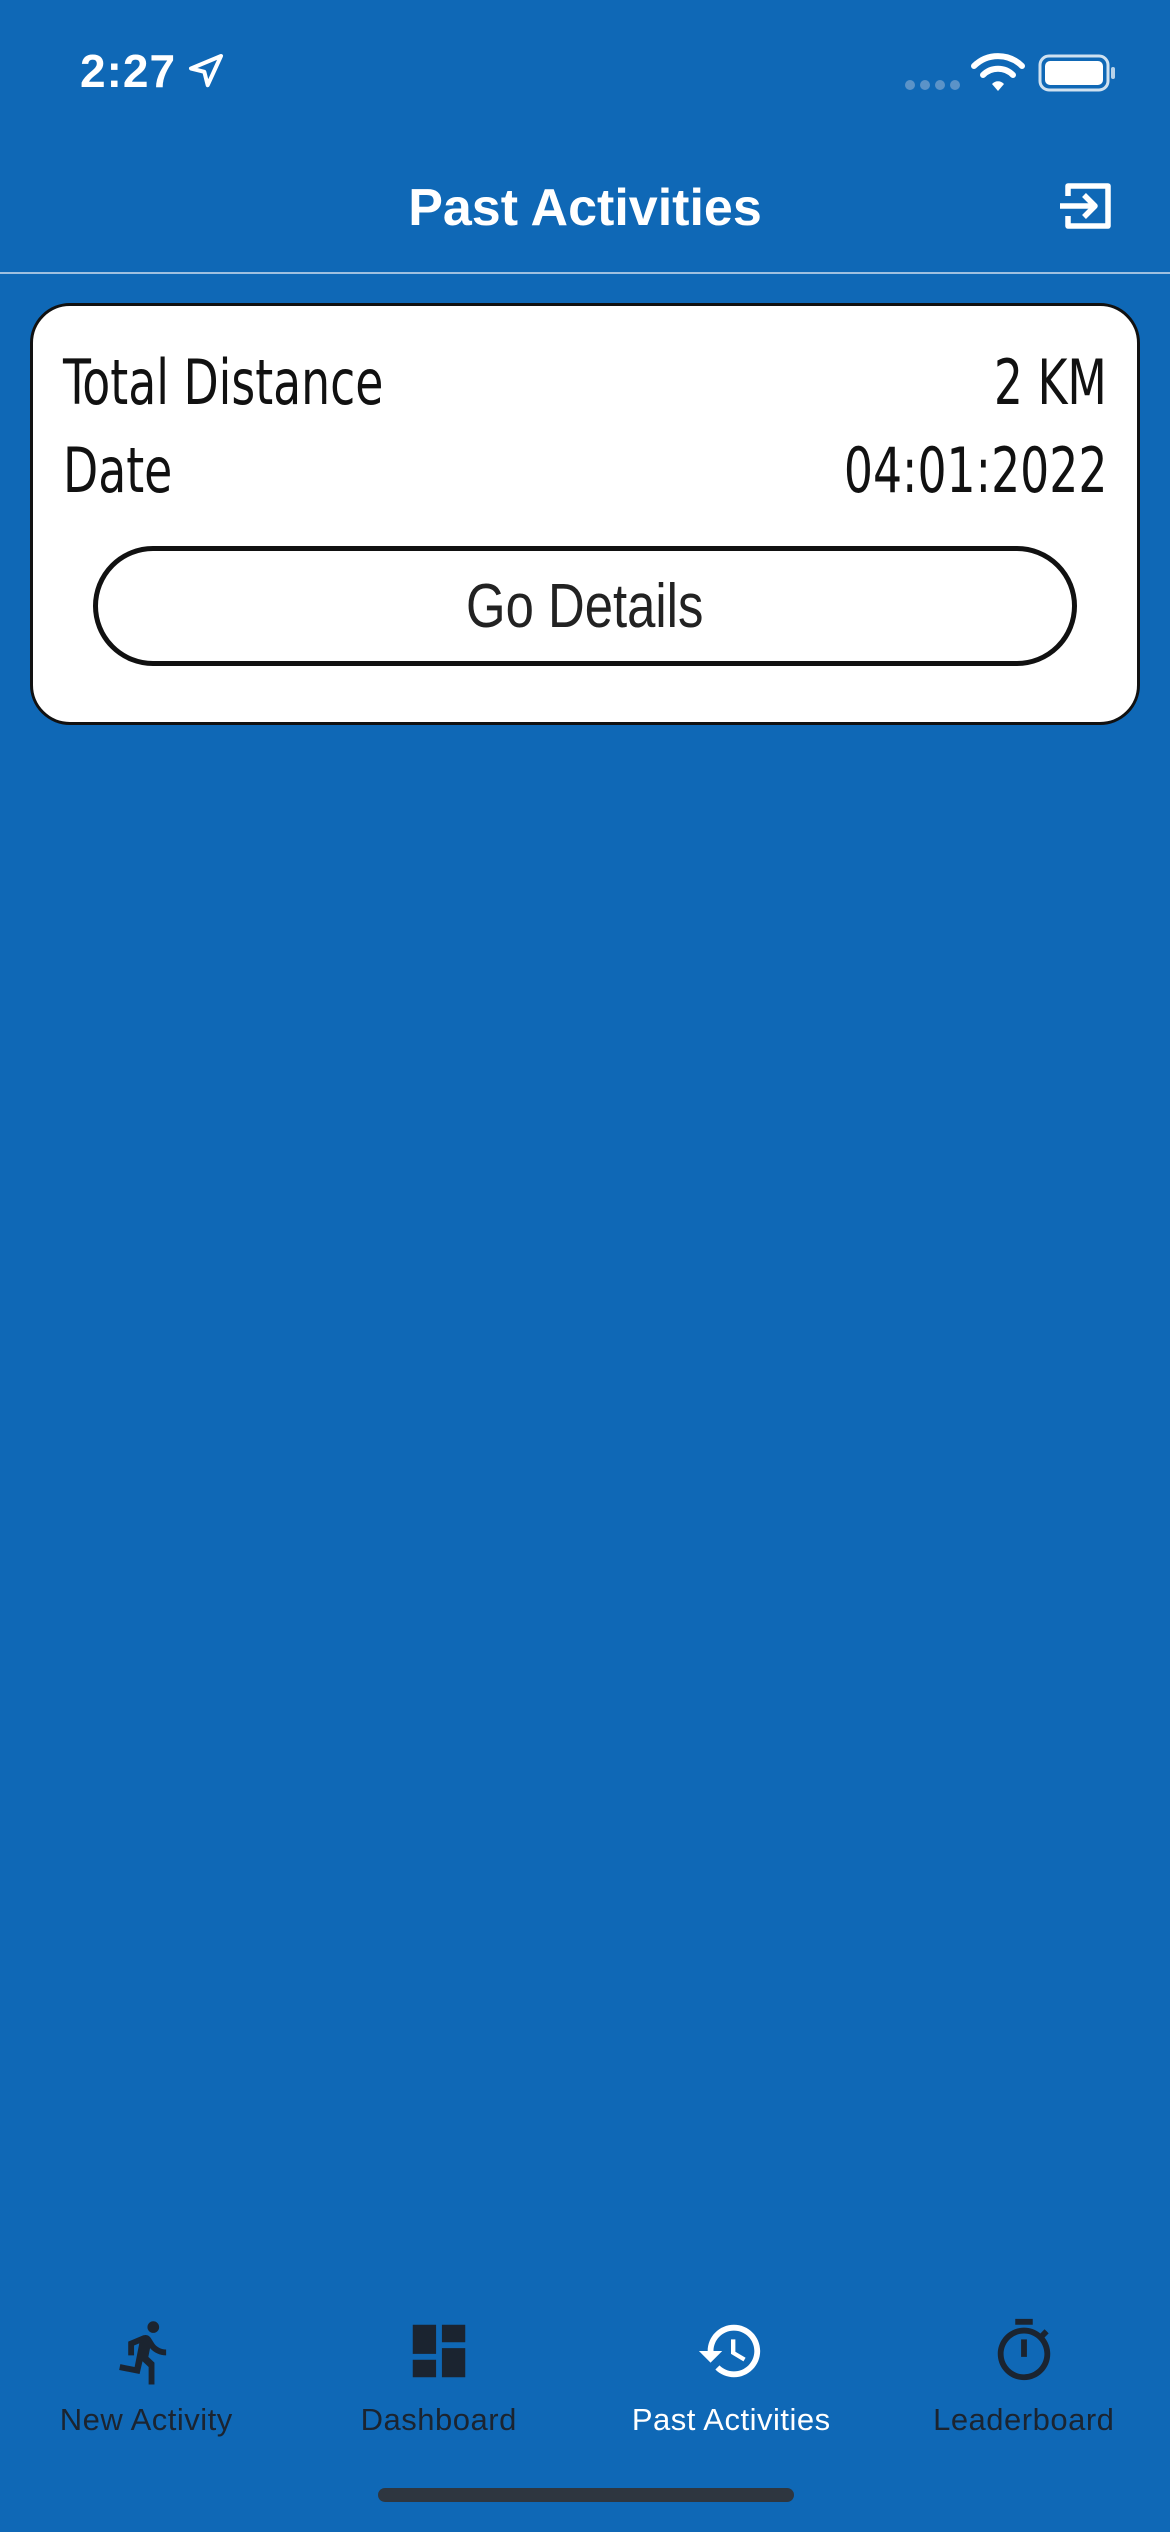 This screenshot has height=2532, width=1170. I want to click on home-indicator, so click(586, 2495).